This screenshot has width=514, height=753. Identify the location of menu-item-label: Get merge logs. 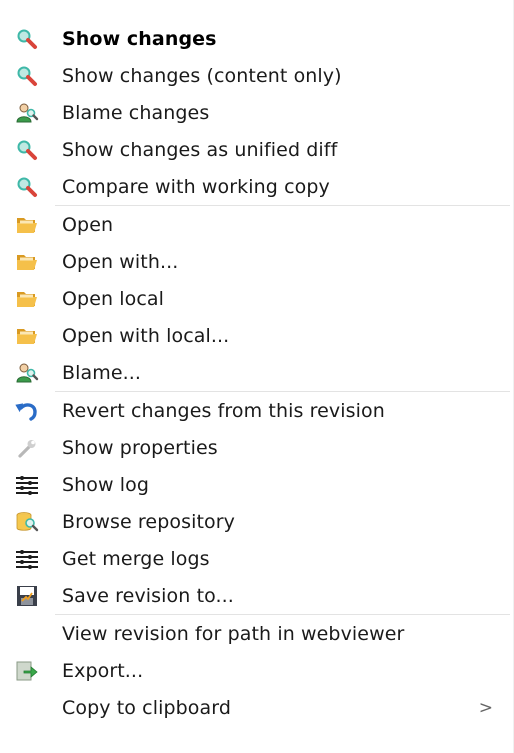
(136, 558).